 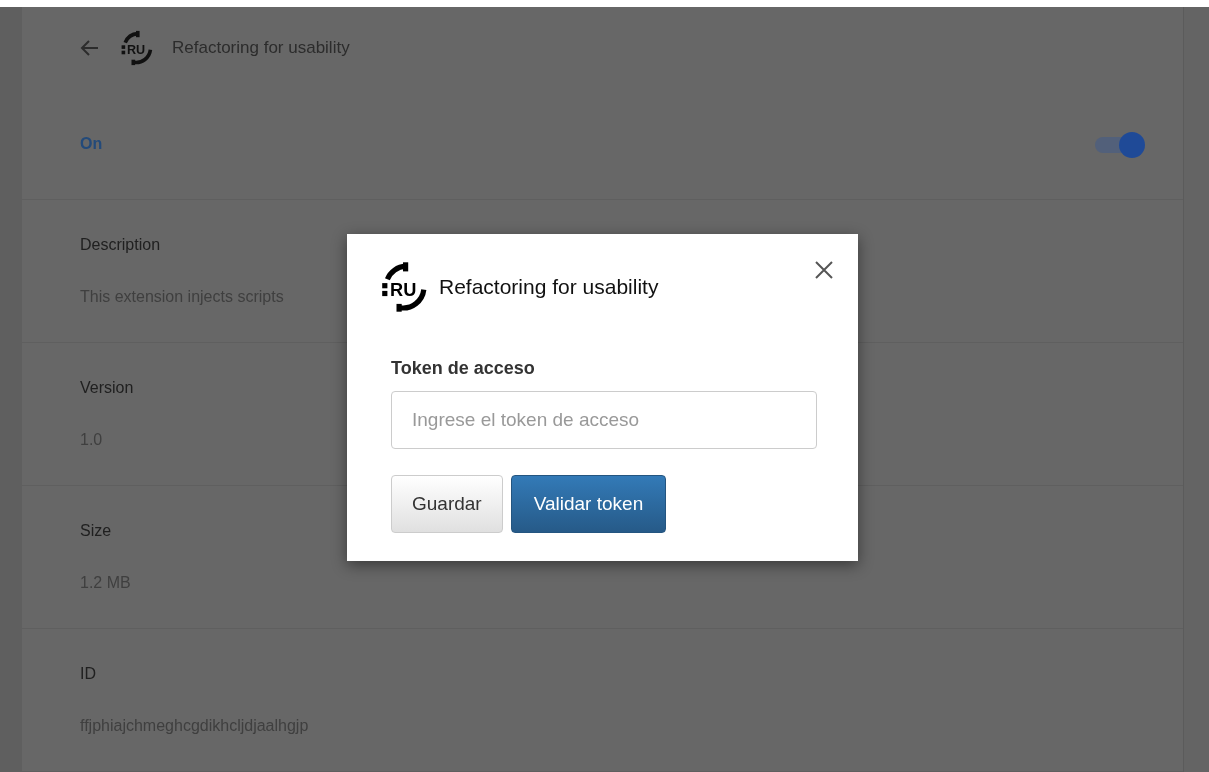 What do you see at coordinates (261, 47) in the screenshot?
I see `extension-title: Refactoring for usability` at bounding box center [261, 47].